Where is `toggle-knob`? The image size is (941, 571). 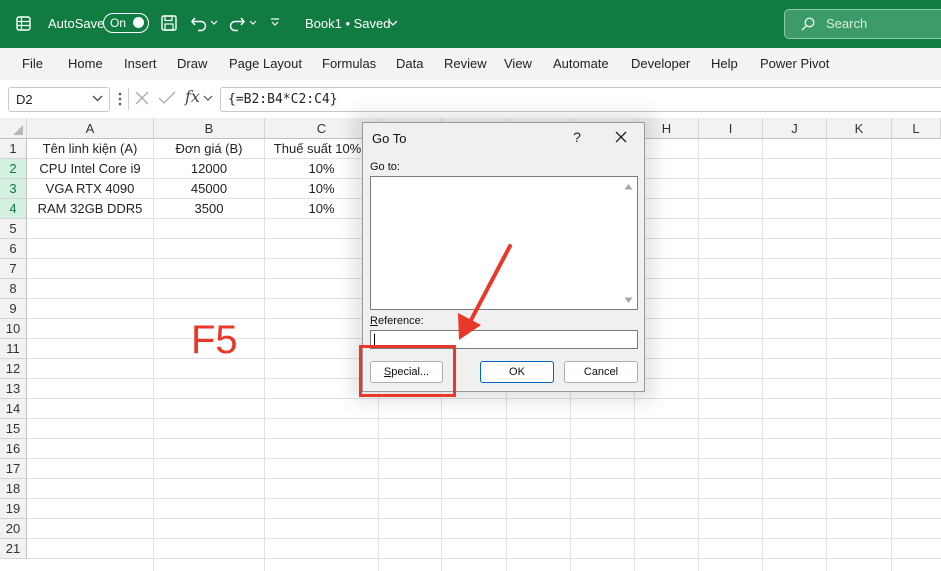 toggle-knob is located at coordinates (138, 22).